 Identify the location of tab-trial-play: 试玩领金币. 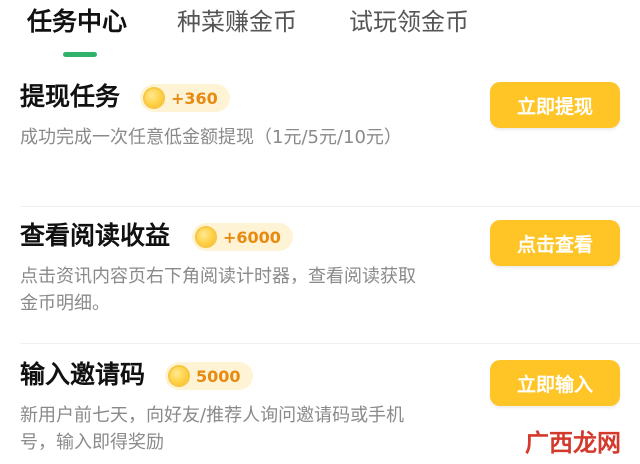
(409, 22).